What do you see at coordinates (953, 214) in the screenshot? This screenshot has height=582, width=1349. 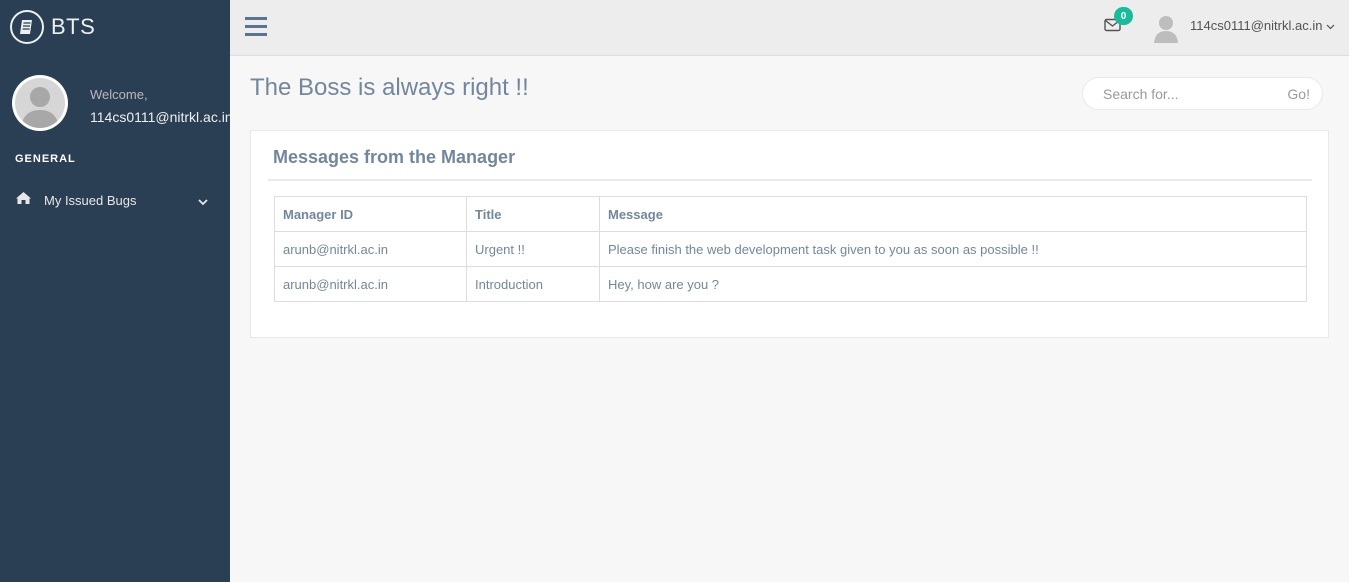 I see `column-header: Message` at bounding box center [953, 214].